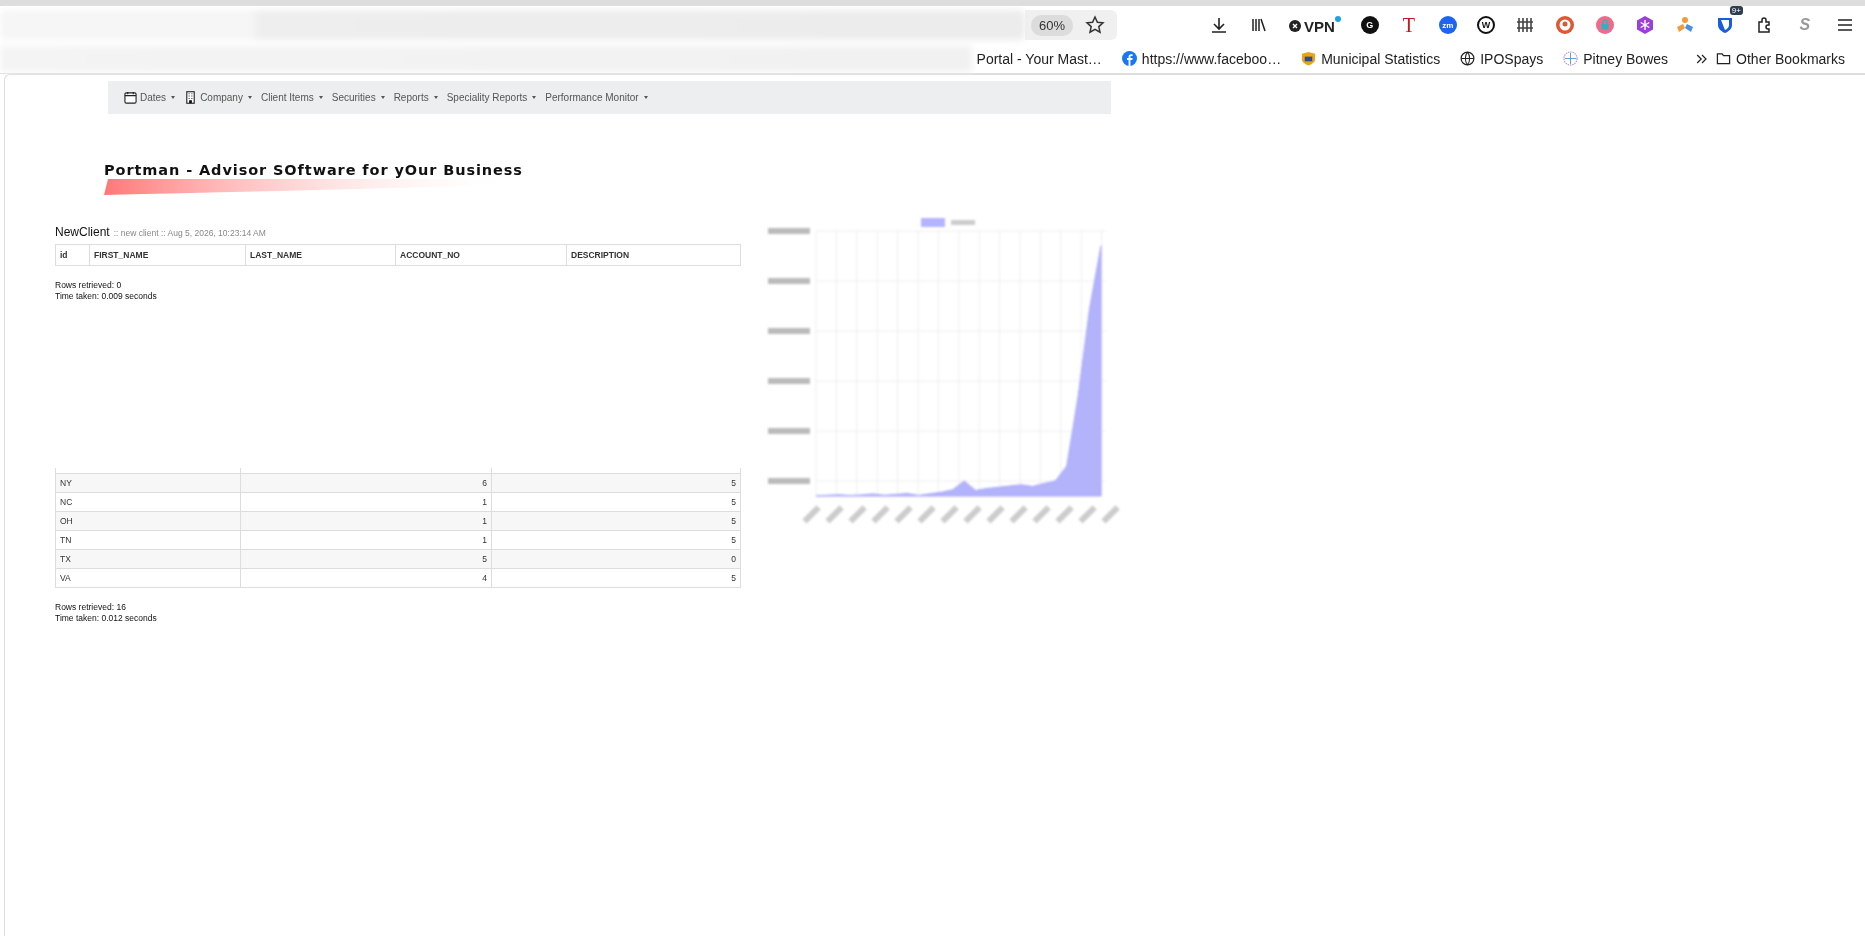 The height and width of the screenshot is (936, 1865). Describe the element at coordinates (653, 255) in the screenshot. I see `column-header: DESCRIPTION` at that location.